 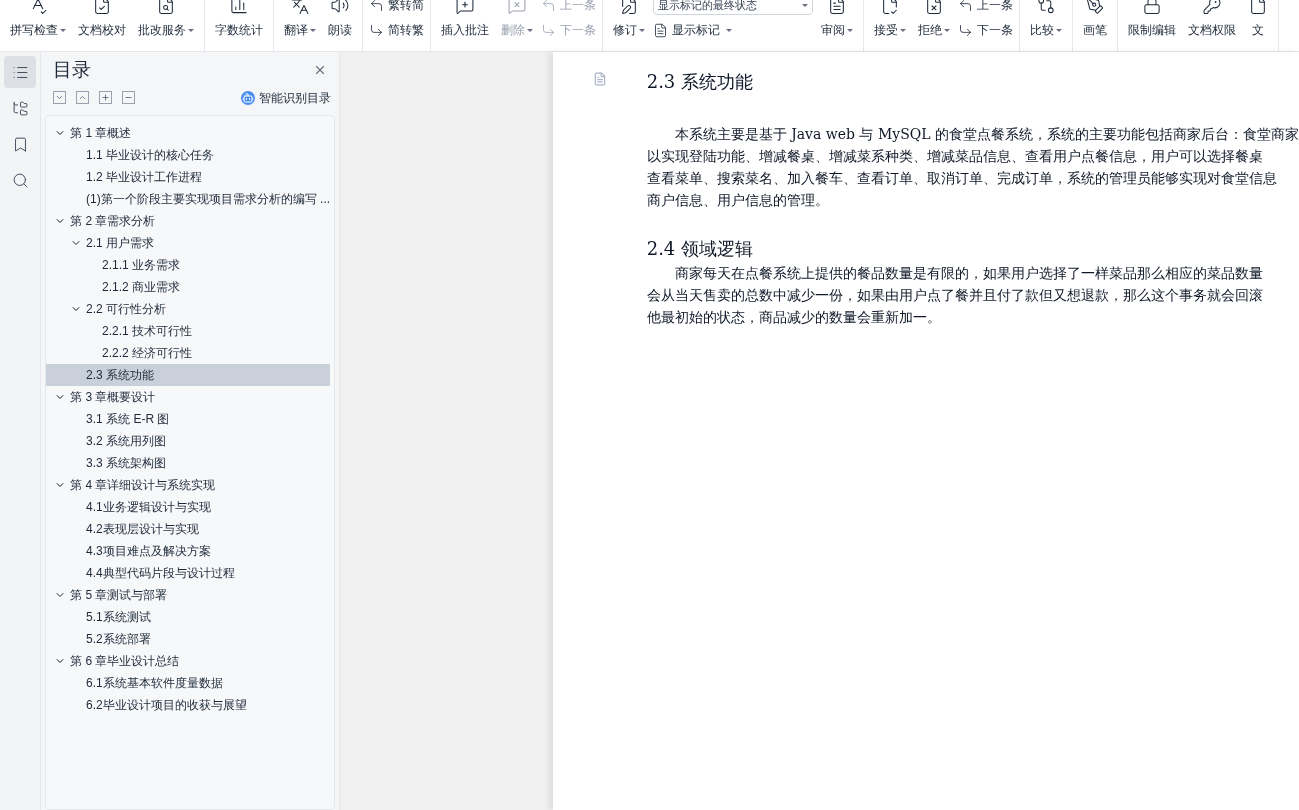 What do you see at coordinates (248, 97) in the screenshot?
I see `robot-icon` at bounding box center [248, 97].